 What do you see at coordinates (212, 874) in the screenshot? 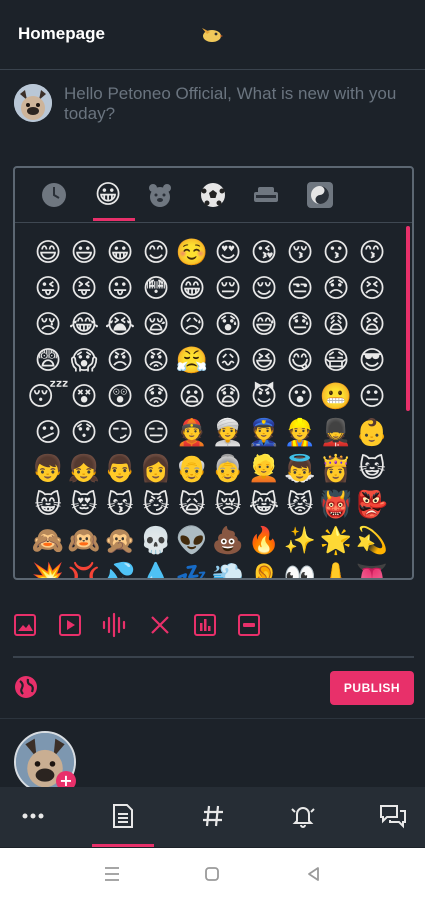
I see `home-icon` at bounding box center [212, 874].